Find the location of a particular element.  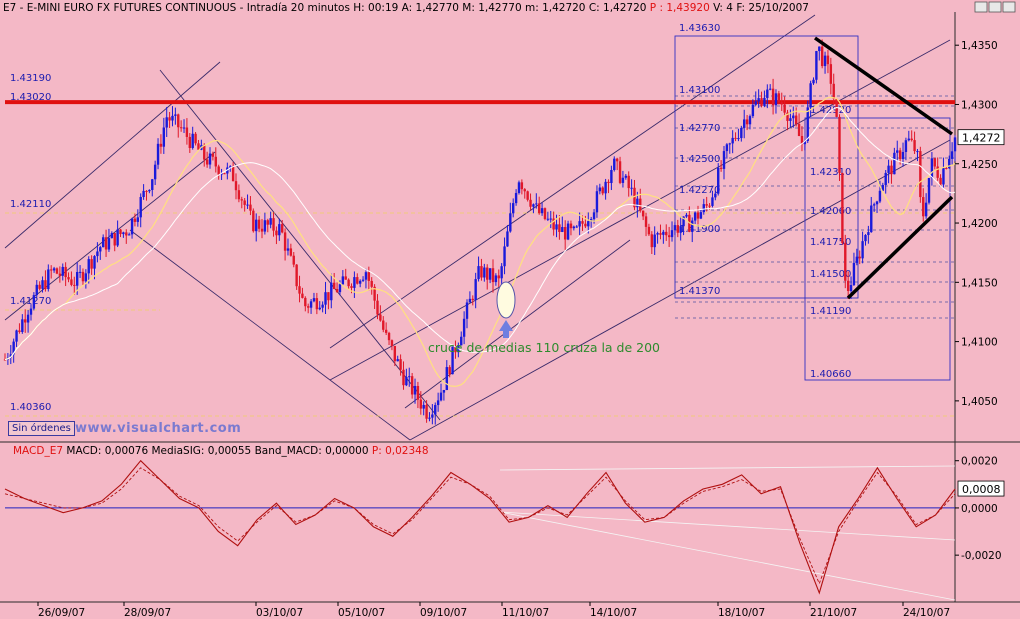

level-label-box1: 1.43100 is located at coordinates (699, 90).